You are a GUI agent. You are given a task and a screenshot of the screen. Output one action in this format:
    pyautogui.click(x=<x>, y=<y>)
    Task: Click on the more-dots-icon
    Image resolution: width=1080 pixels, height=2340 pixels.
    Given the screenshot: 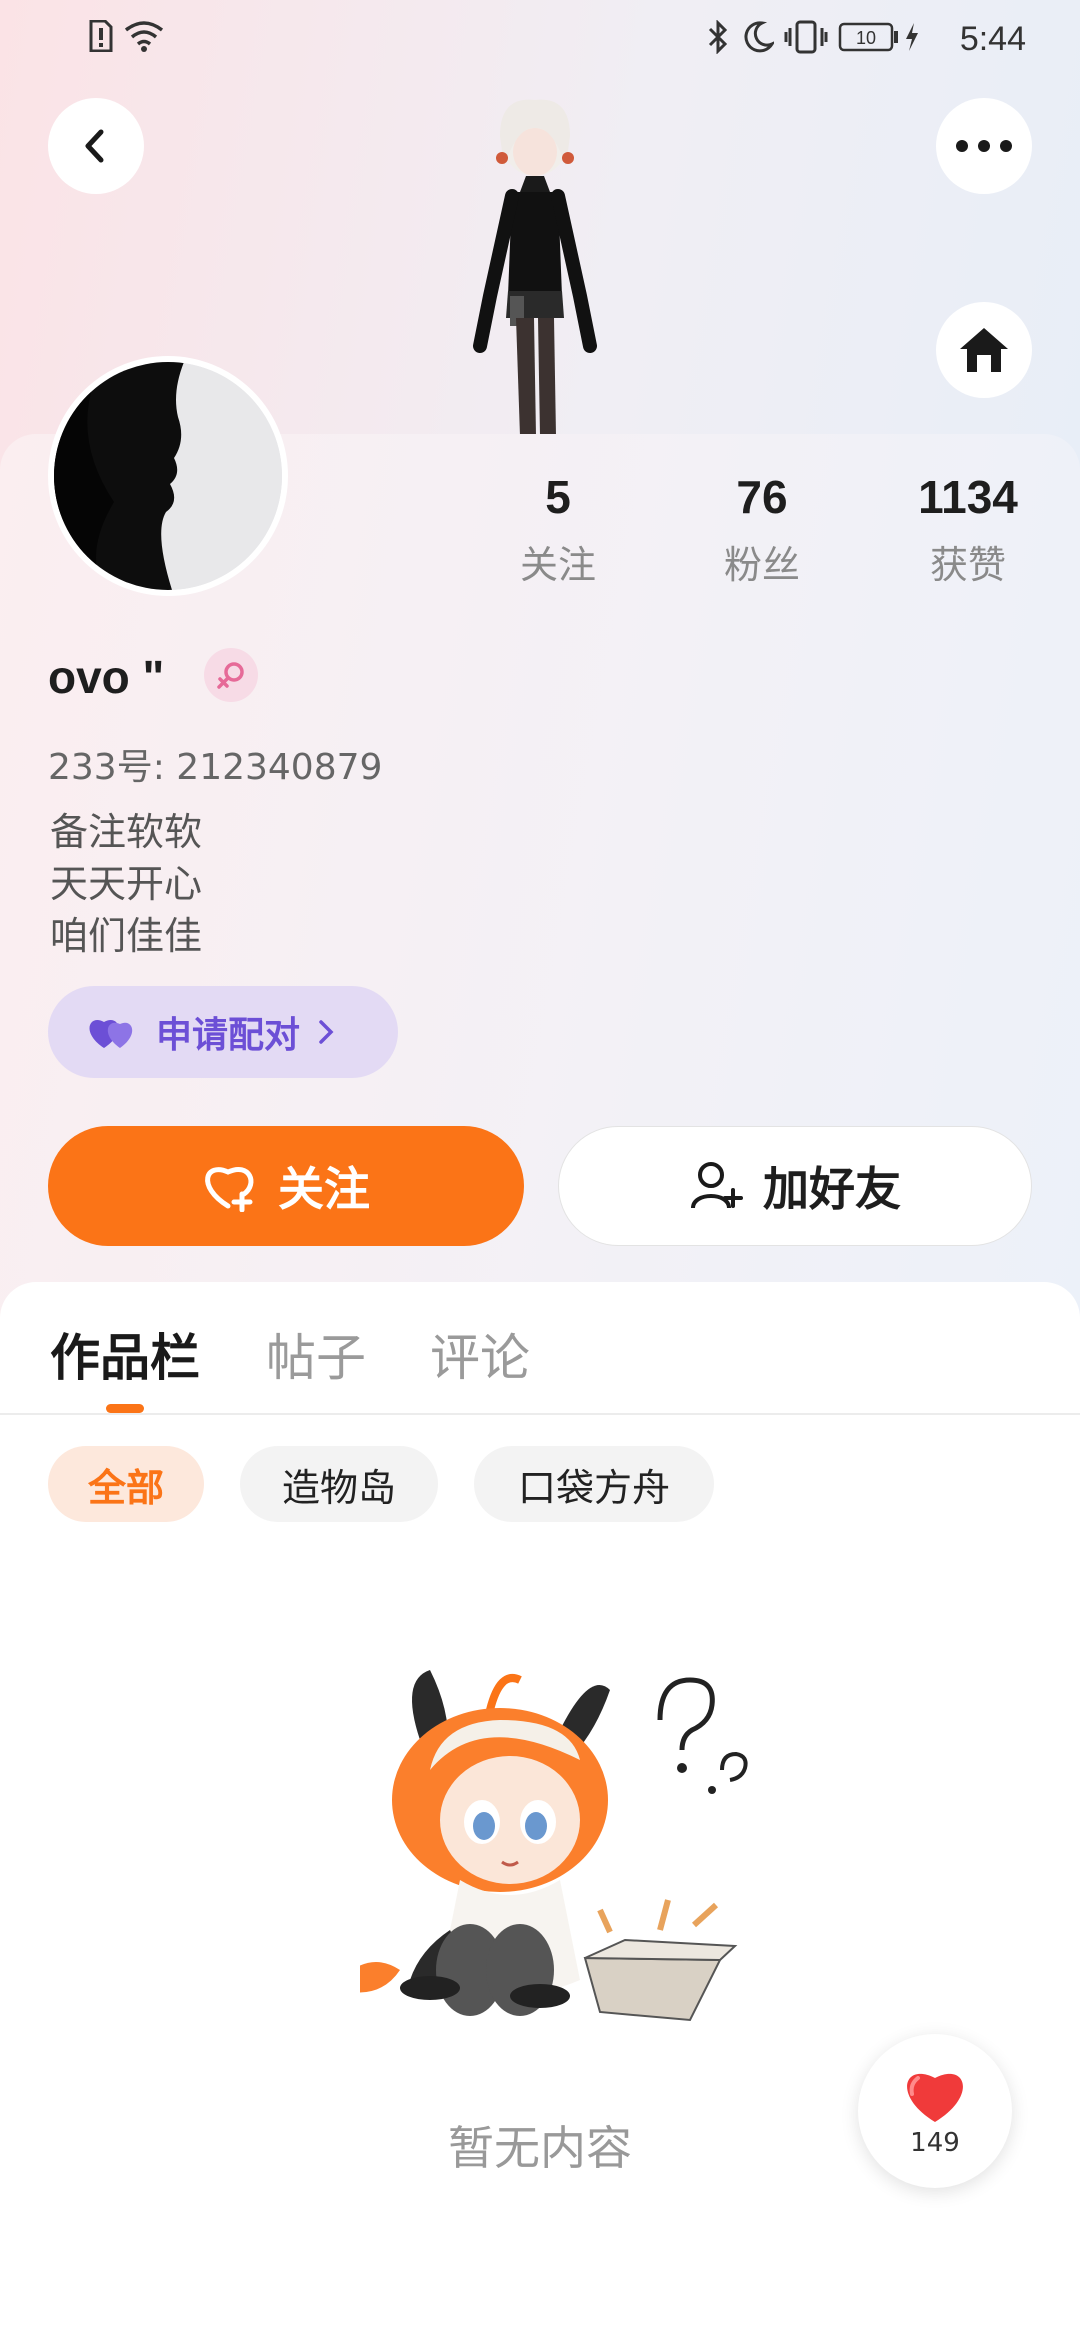 What is the action you would take?
    pyautogui.click(x=984, y=146)
    